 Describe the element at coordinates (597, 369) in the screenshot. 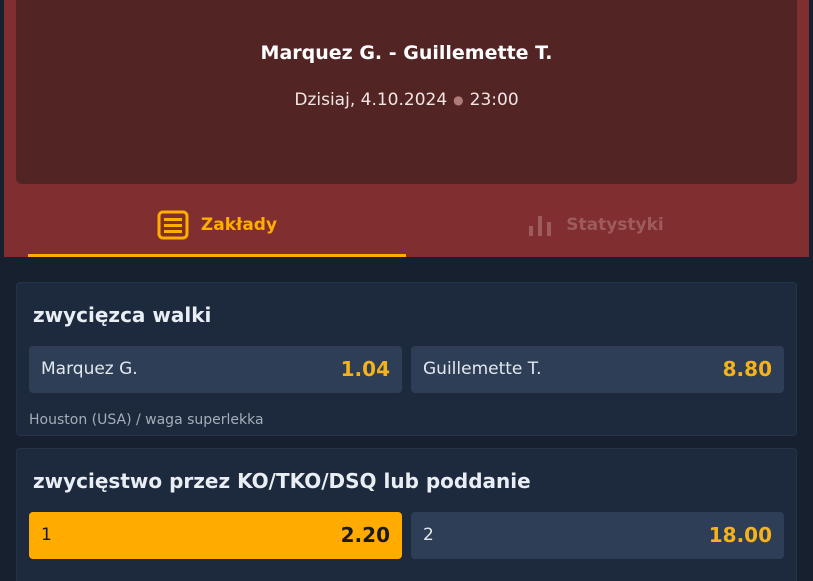

I see `odd-button-guillemette: Guillemette T. 8.80` at that location.